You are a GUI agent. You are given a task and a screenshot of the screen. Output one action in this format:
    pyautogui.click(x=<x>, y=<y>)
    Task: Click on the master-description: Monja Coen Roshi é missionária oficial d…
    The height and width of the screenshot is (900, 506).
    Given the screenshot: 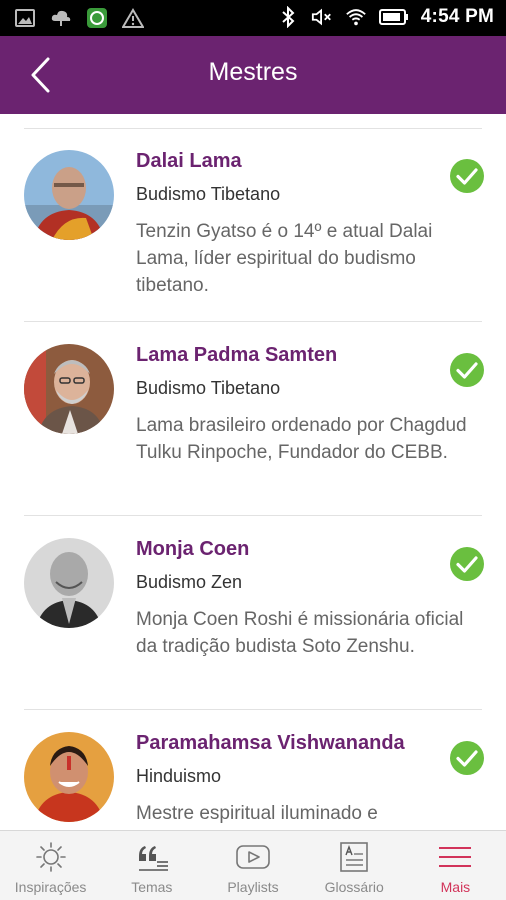 What is the action you would take?
    pyautogui.click(x=300, y=633)
    